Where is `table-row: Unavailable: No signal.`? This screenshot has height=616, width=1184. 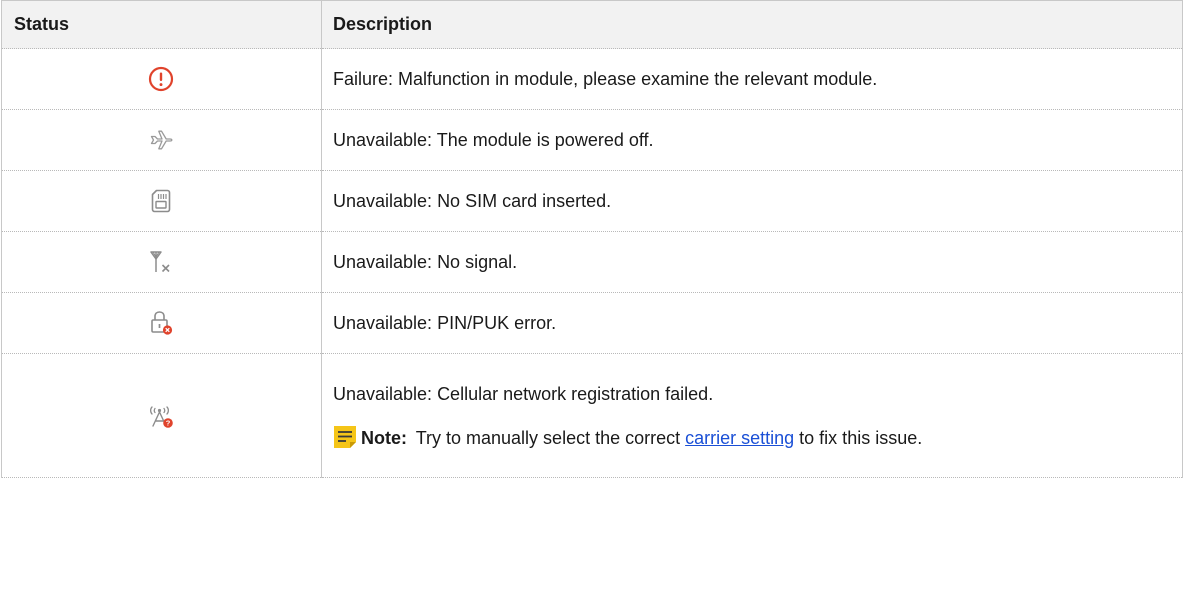 table-row: Unavailable: No signal. is located at coordinates (592, 262).